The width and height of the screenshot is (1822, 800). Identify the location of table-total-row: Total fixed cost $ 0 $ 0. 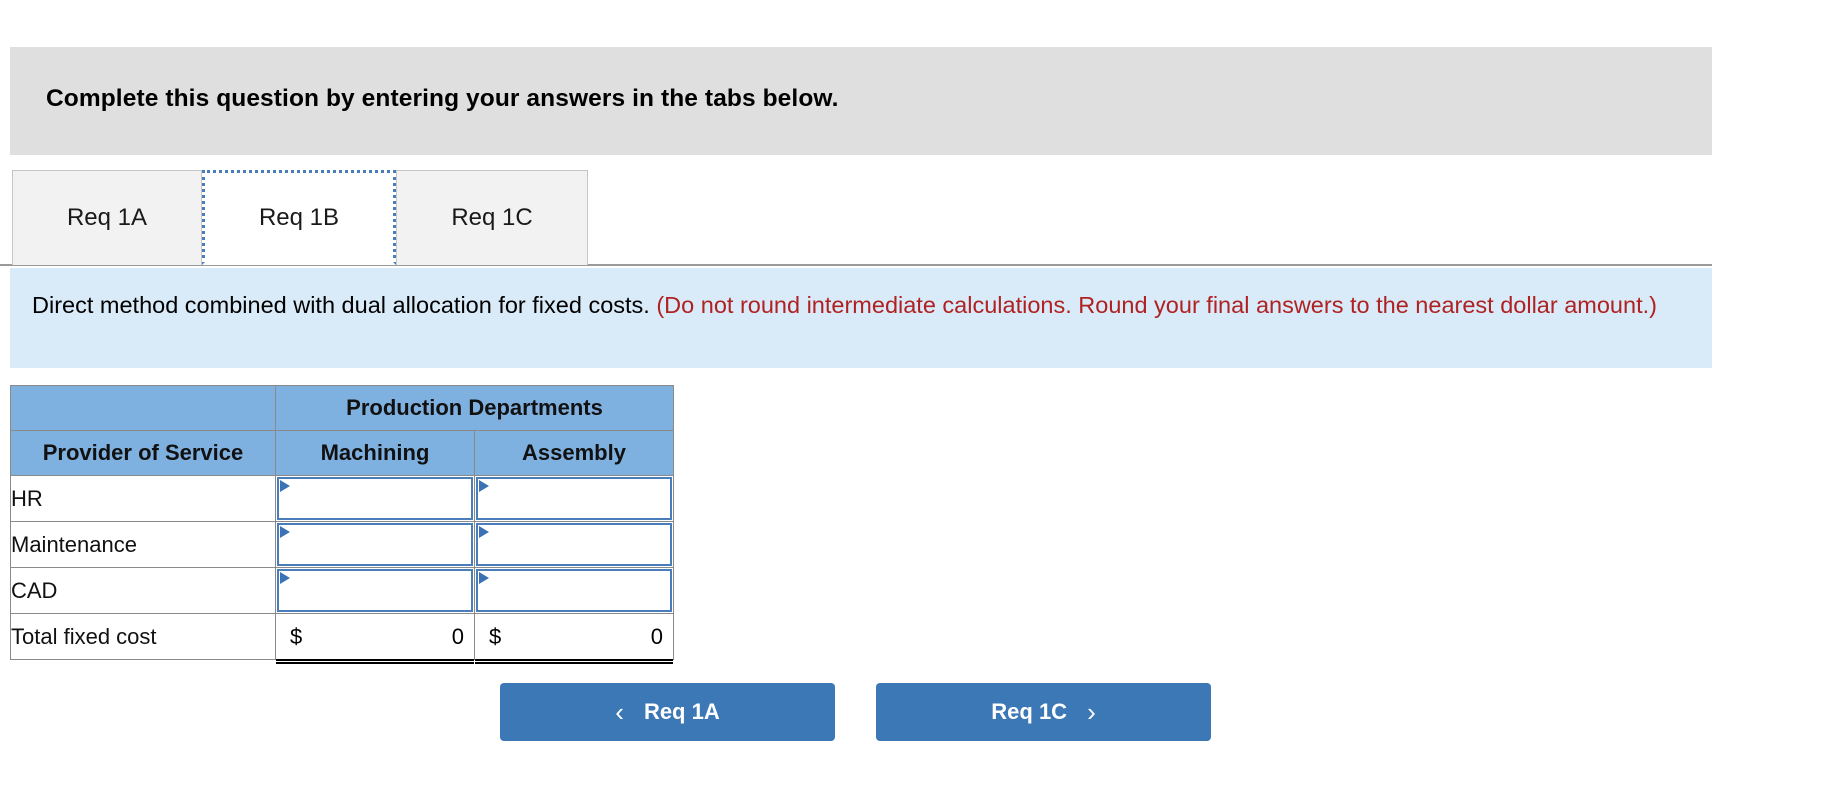
(342, 637).